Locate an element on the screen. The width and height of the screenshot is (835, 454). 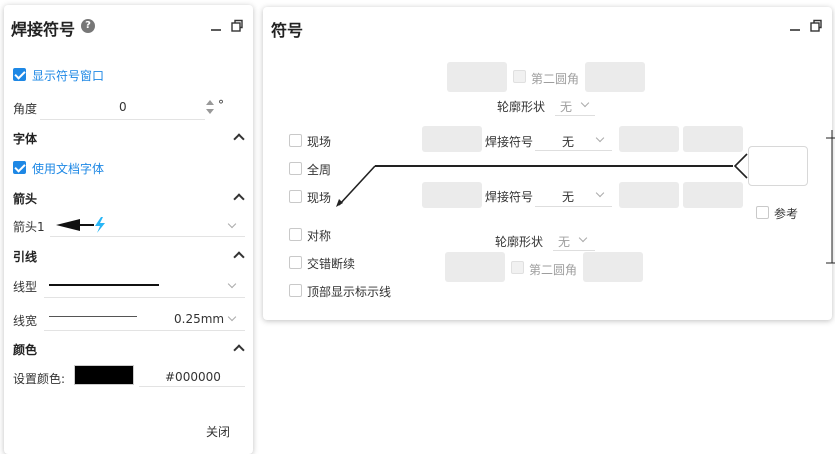
contour-bottom-select: 无 is located at coordinates (564, 241).